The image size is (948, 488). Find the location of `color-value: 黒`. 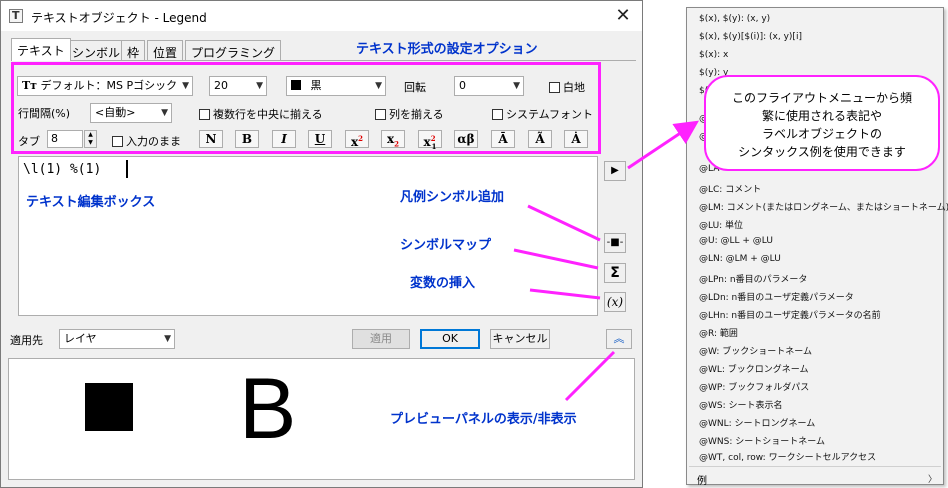

color-value: 黒 is located at coordinates (316, 85).